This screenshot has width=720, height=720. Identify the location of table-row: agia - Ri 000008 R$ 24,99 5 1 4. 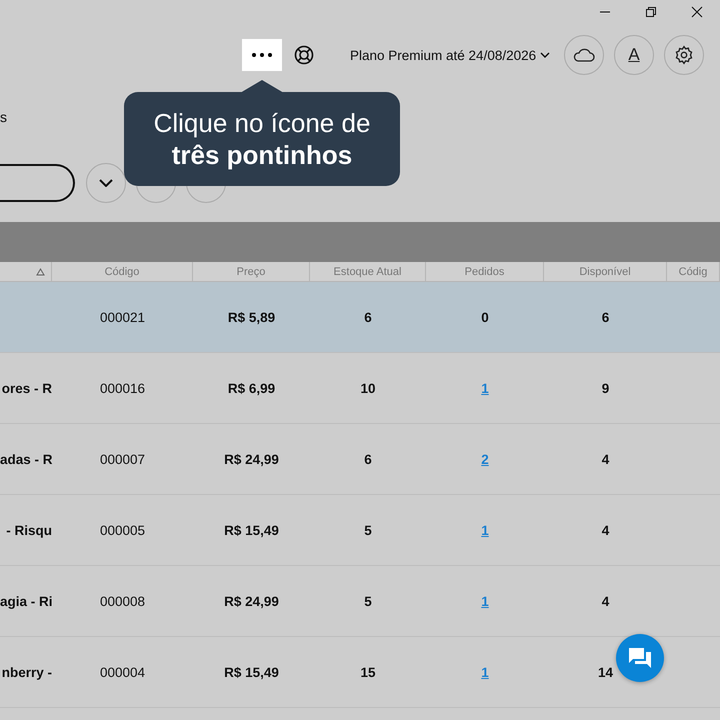
(360, 601).